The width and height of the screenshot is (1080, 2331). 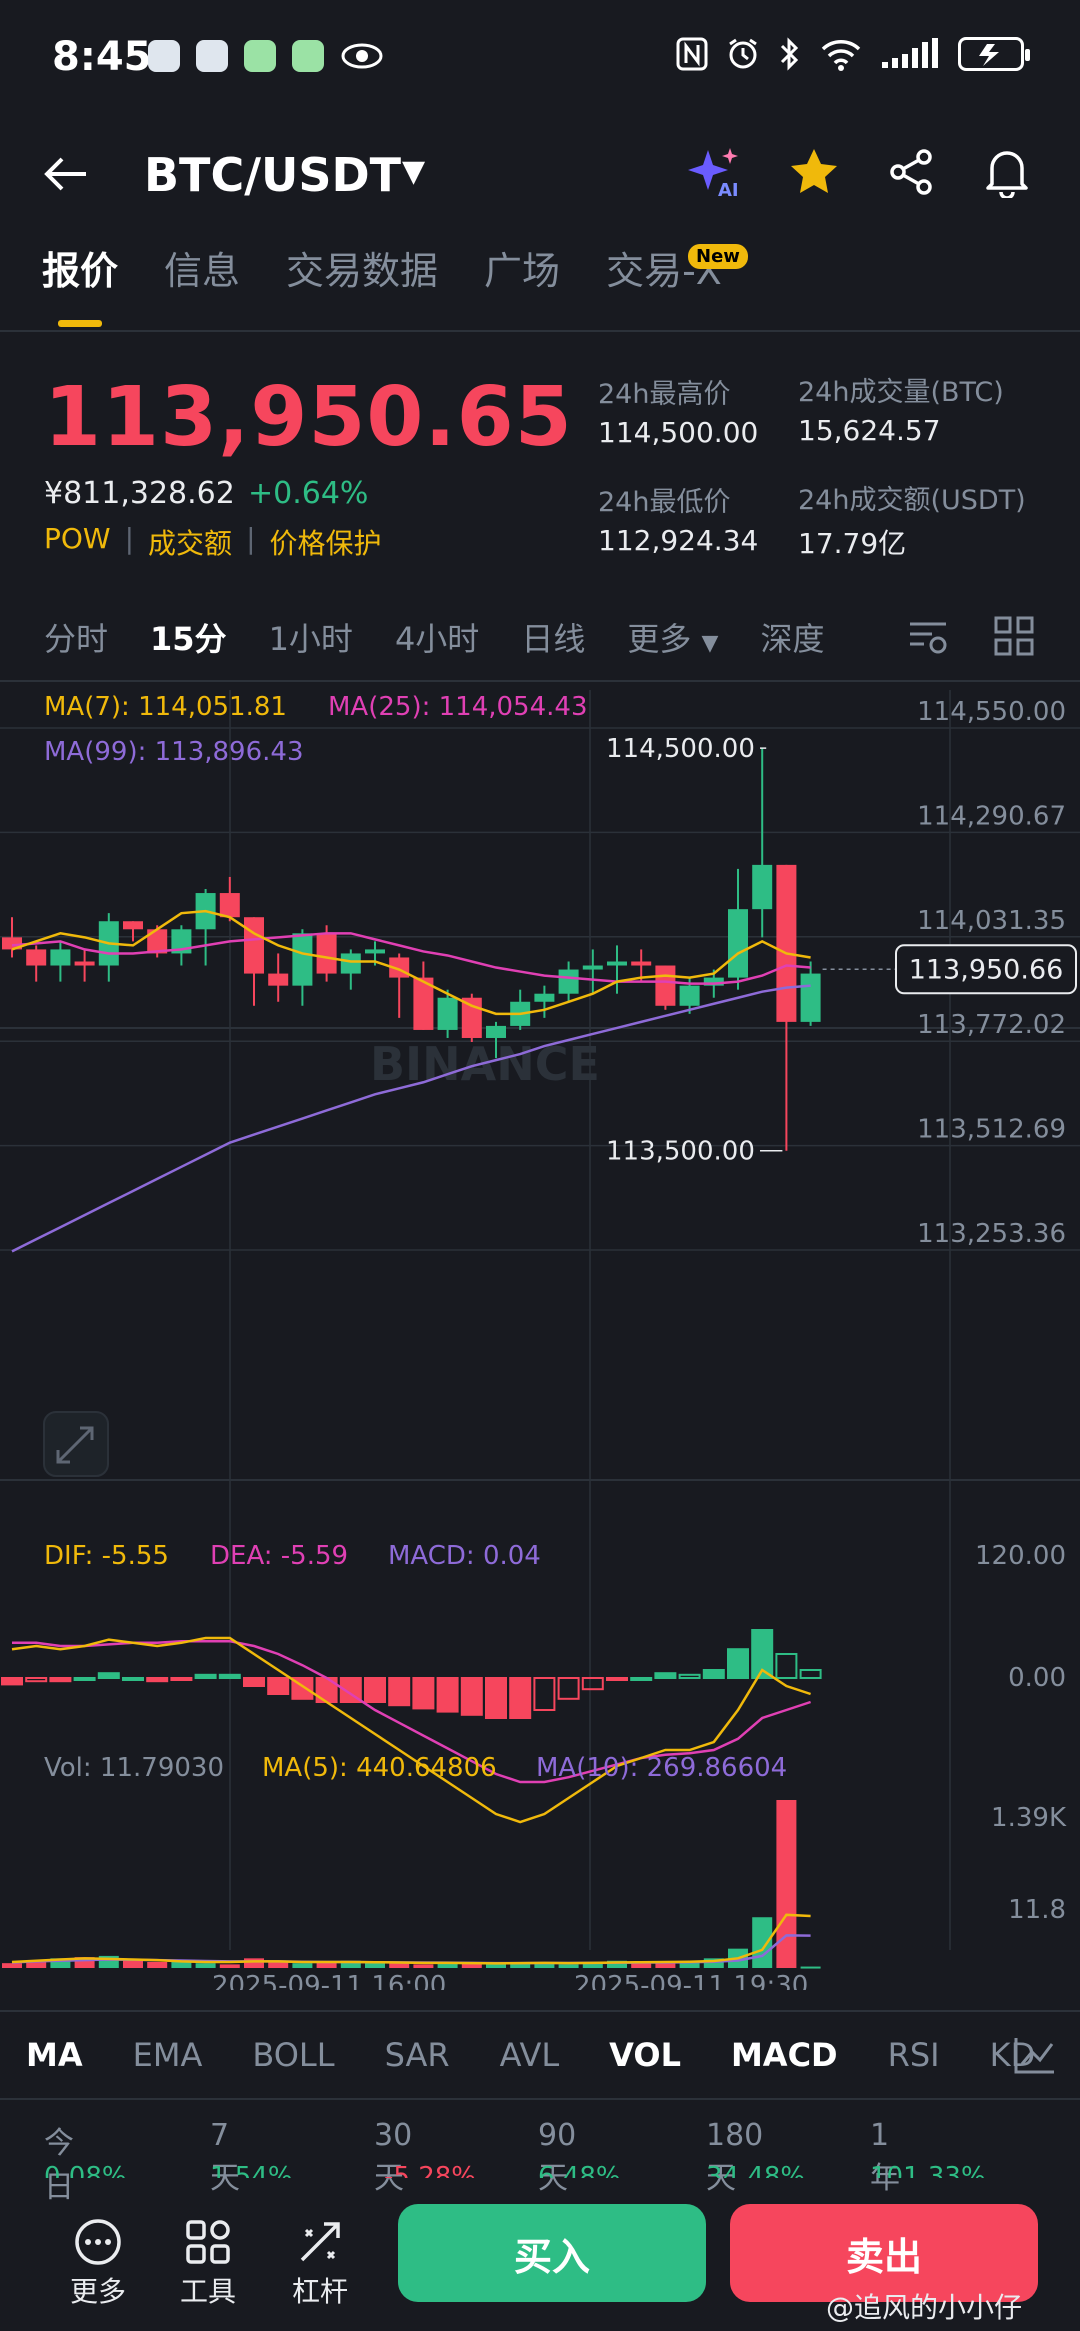 What do you see at coordinates (914, 2055) in the screenshot?
I see `indicator-rsi: RSI` at bounding box center [914, 2055].